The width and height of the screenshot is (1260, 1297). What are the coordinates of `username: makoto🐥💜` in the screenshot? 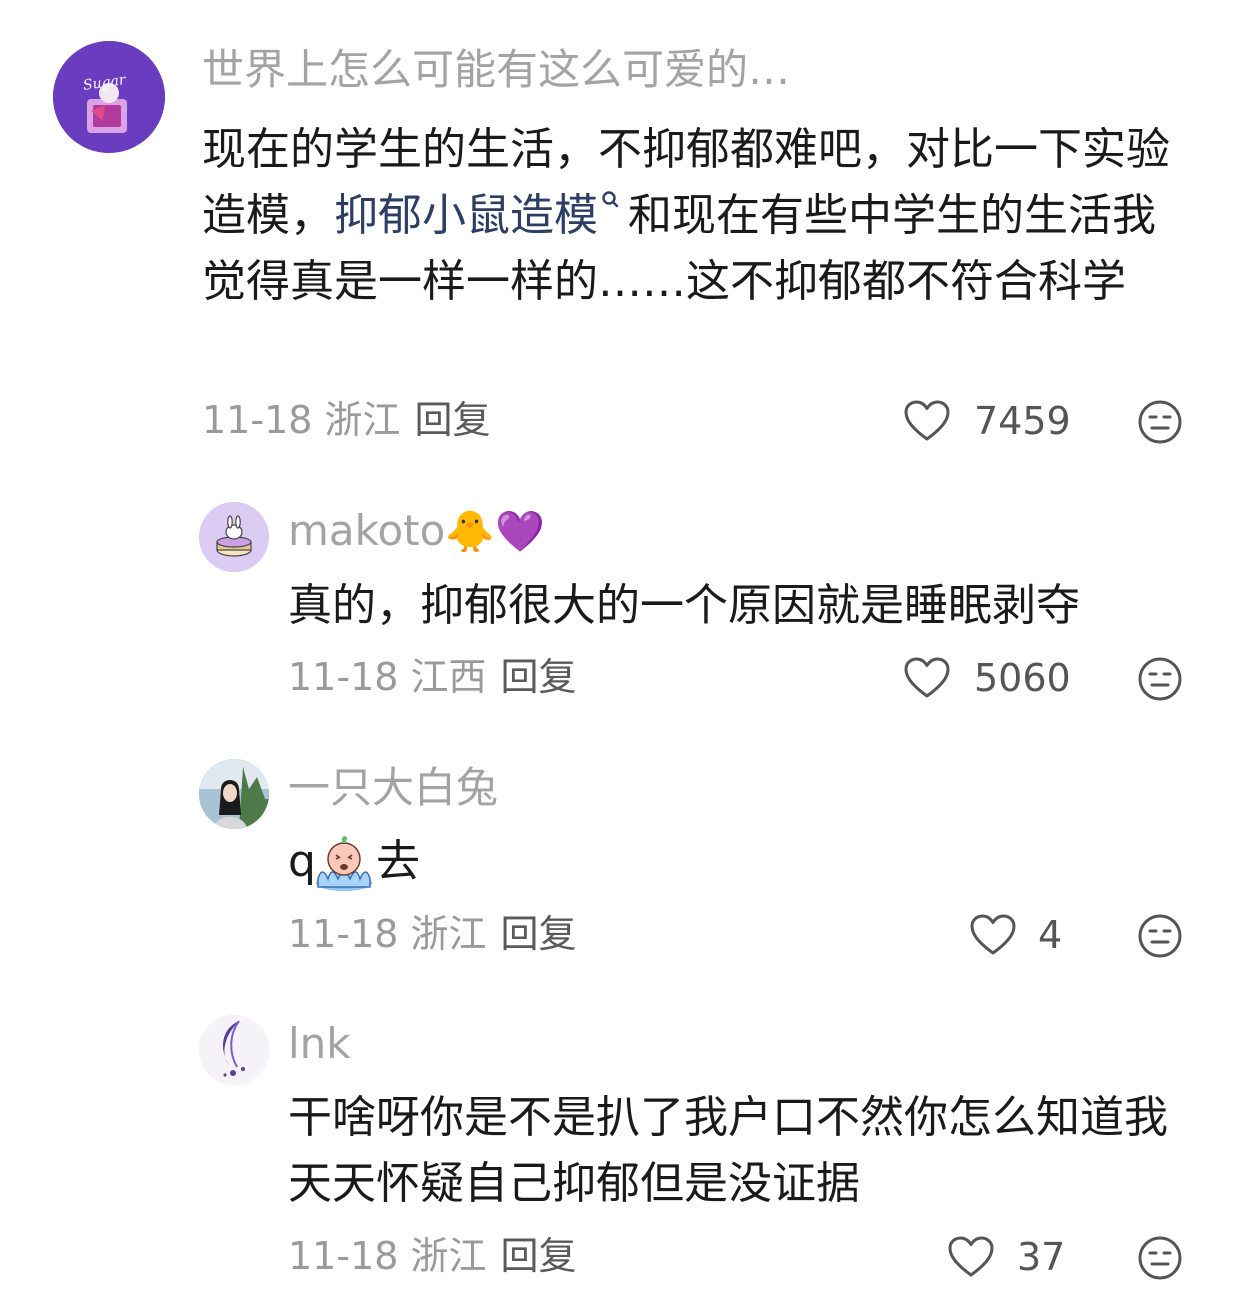 It's located at (416, 532).